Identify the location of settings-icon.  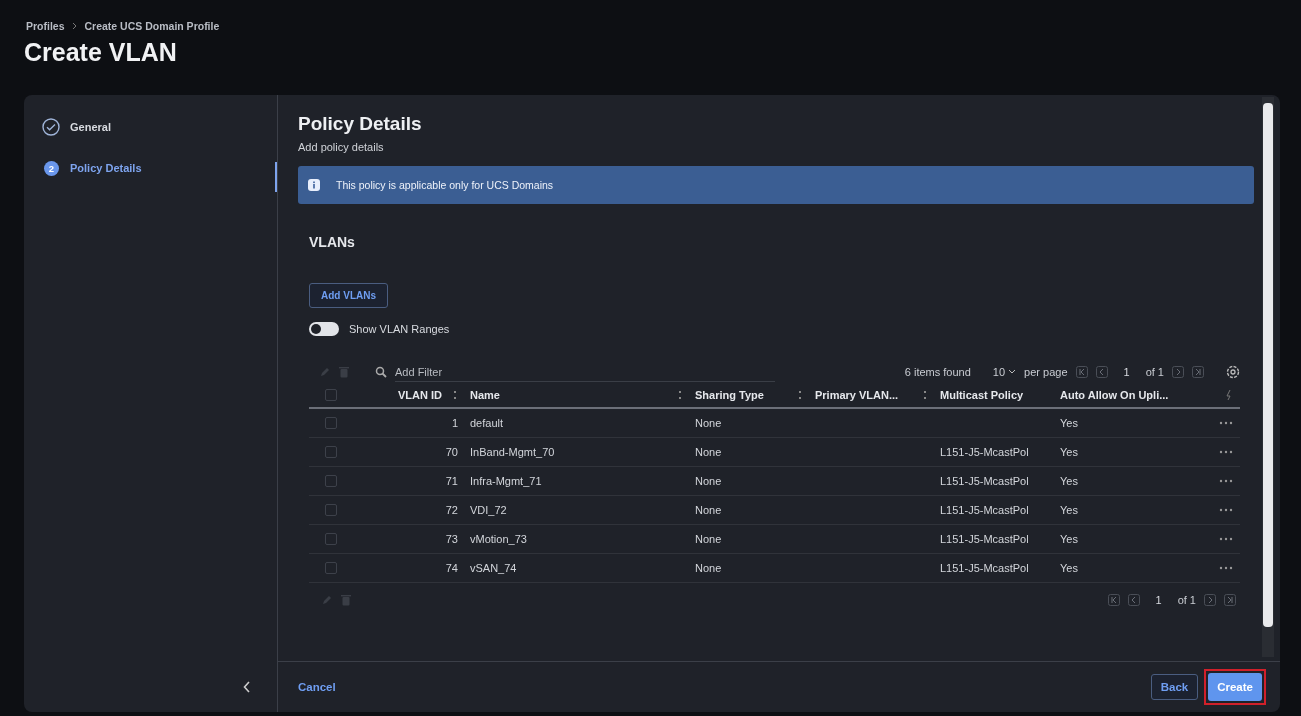
(1233, 372).